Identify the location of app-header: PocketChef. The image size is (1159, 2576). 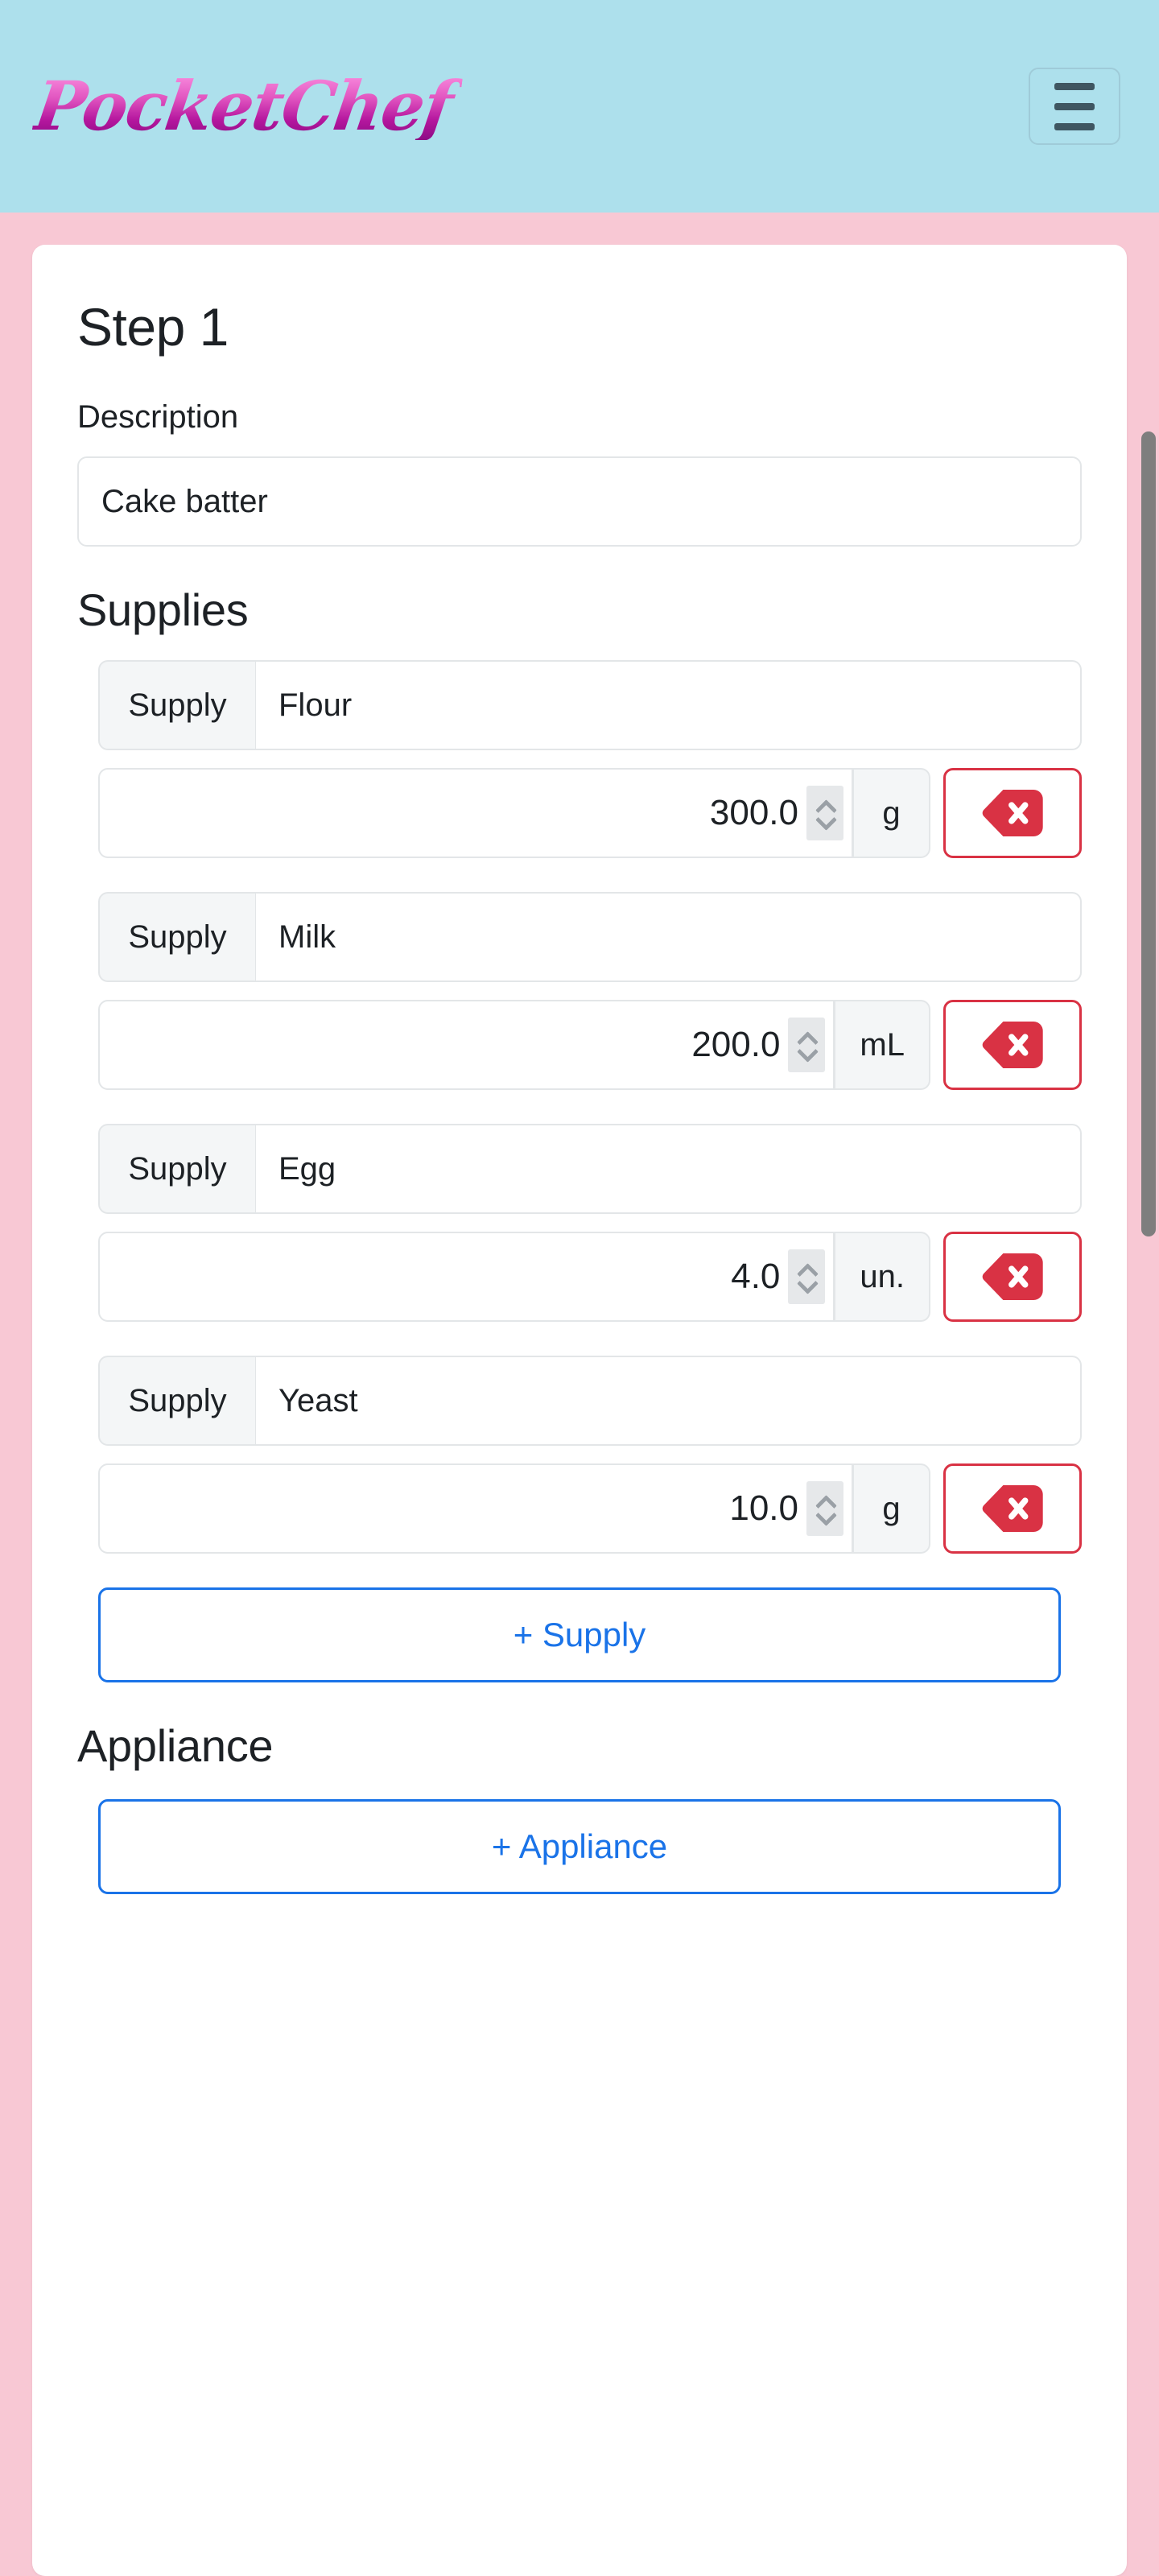
(579, 106).